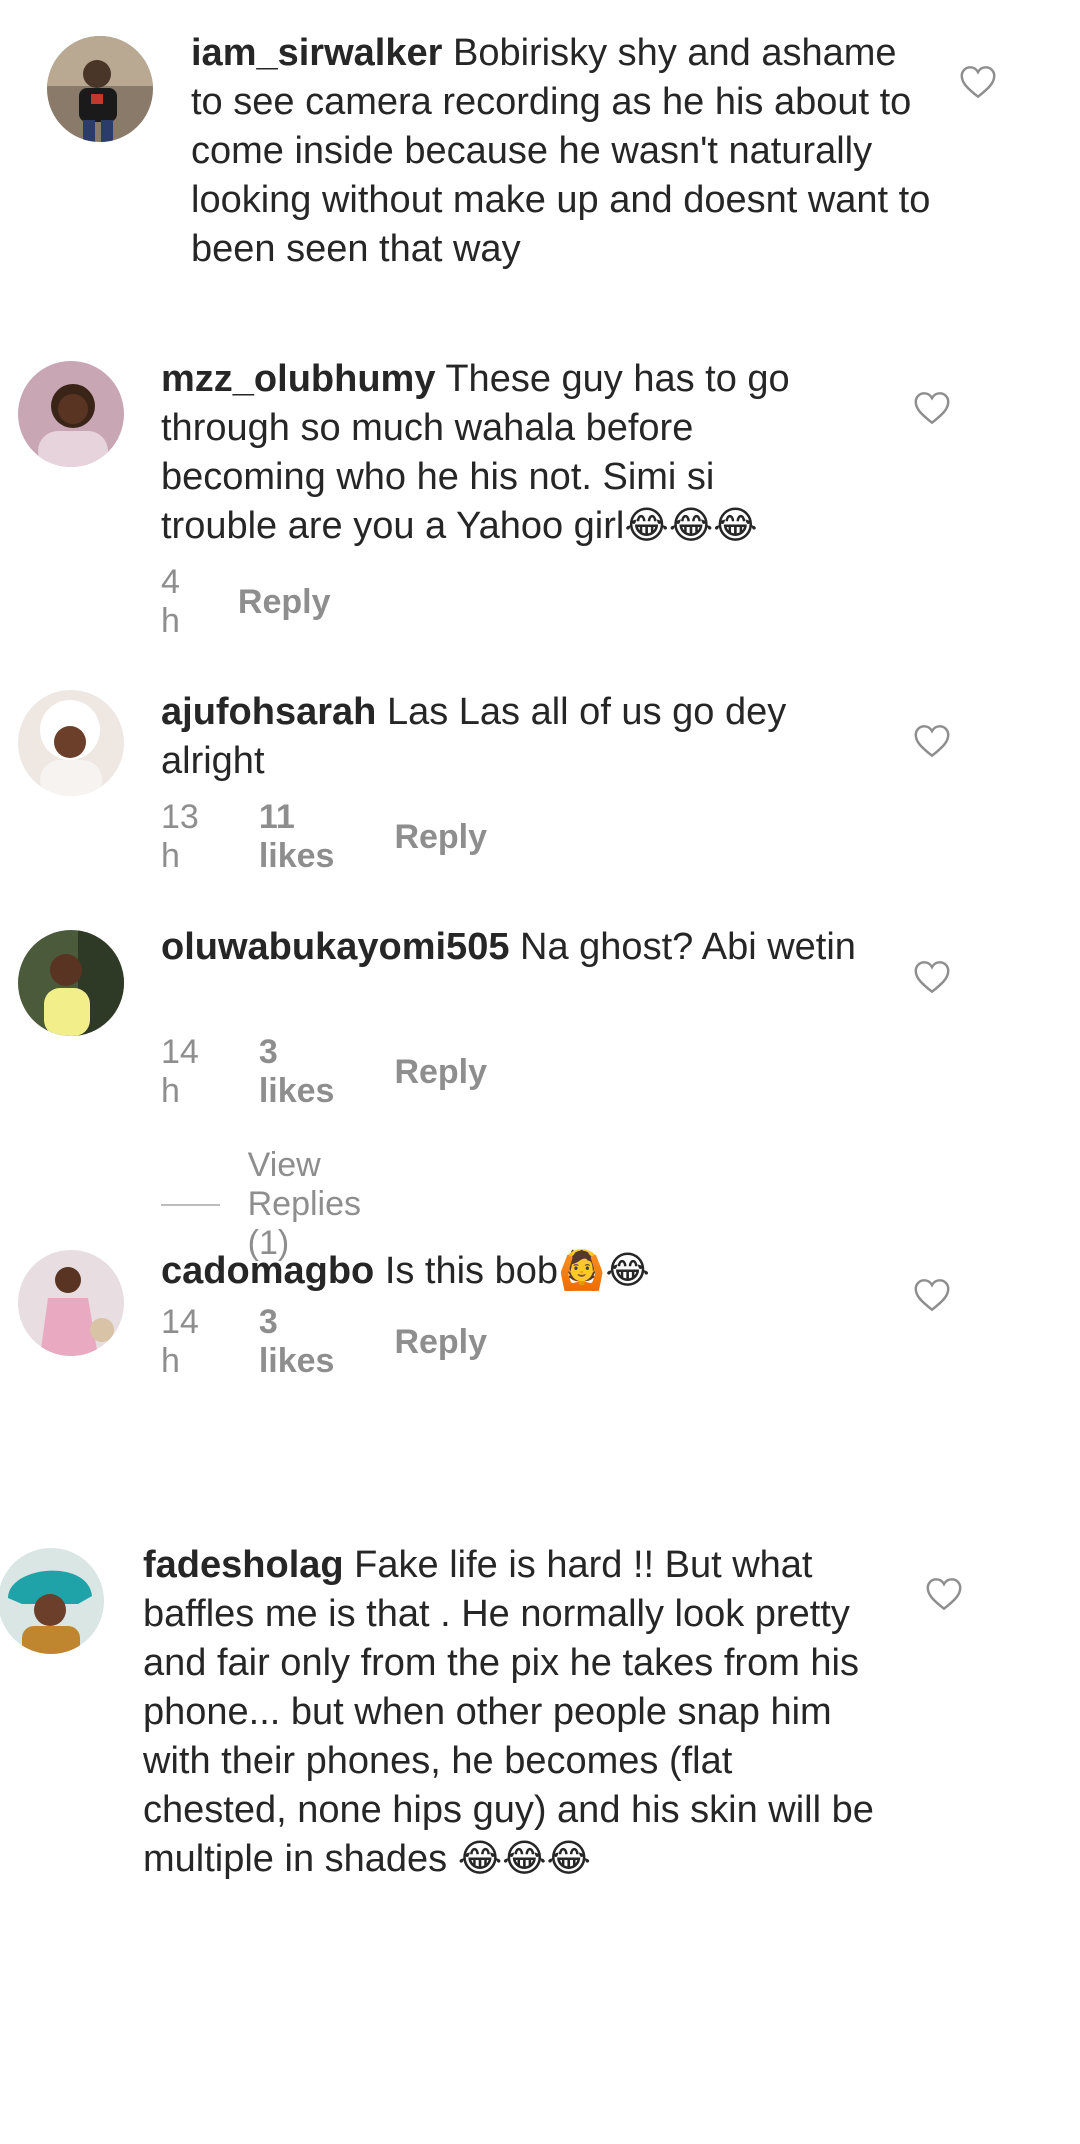  I want to click on comment-text: cadomagbo Is this bob🙆😂, so click(511, 1271).